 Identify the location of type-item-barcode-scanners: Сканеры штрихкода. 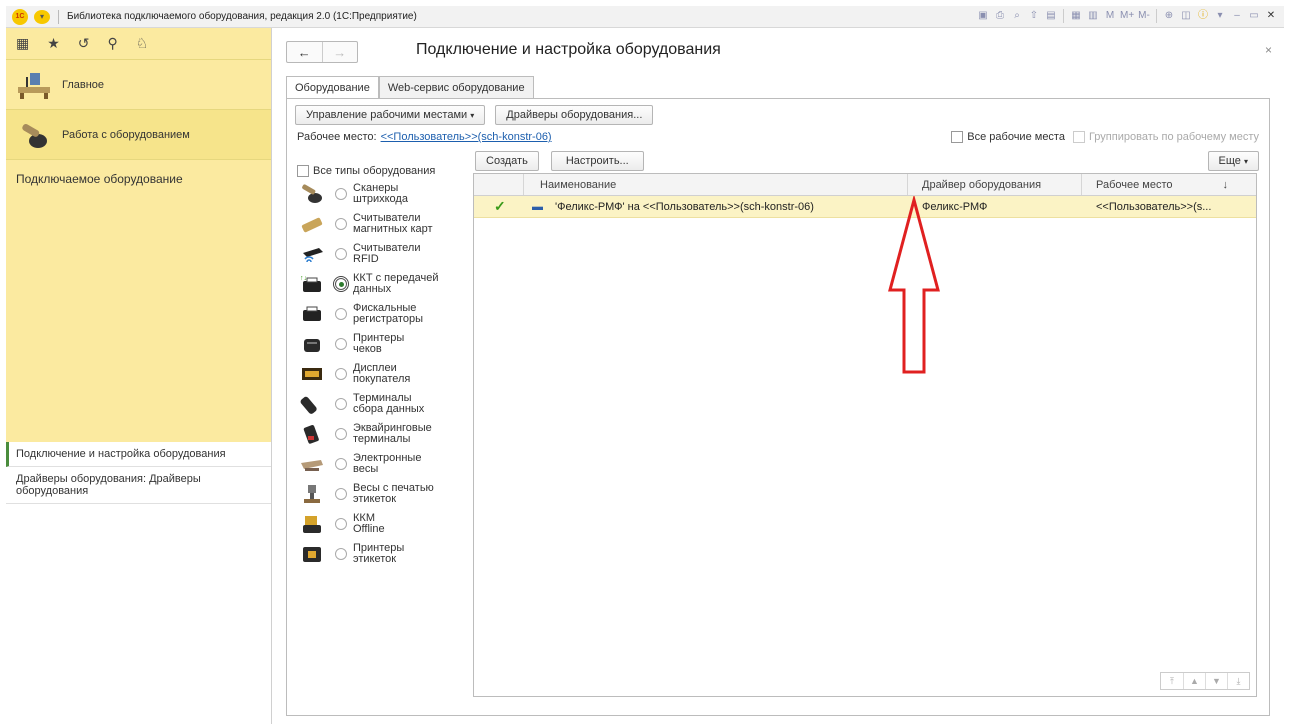
(384, 194).